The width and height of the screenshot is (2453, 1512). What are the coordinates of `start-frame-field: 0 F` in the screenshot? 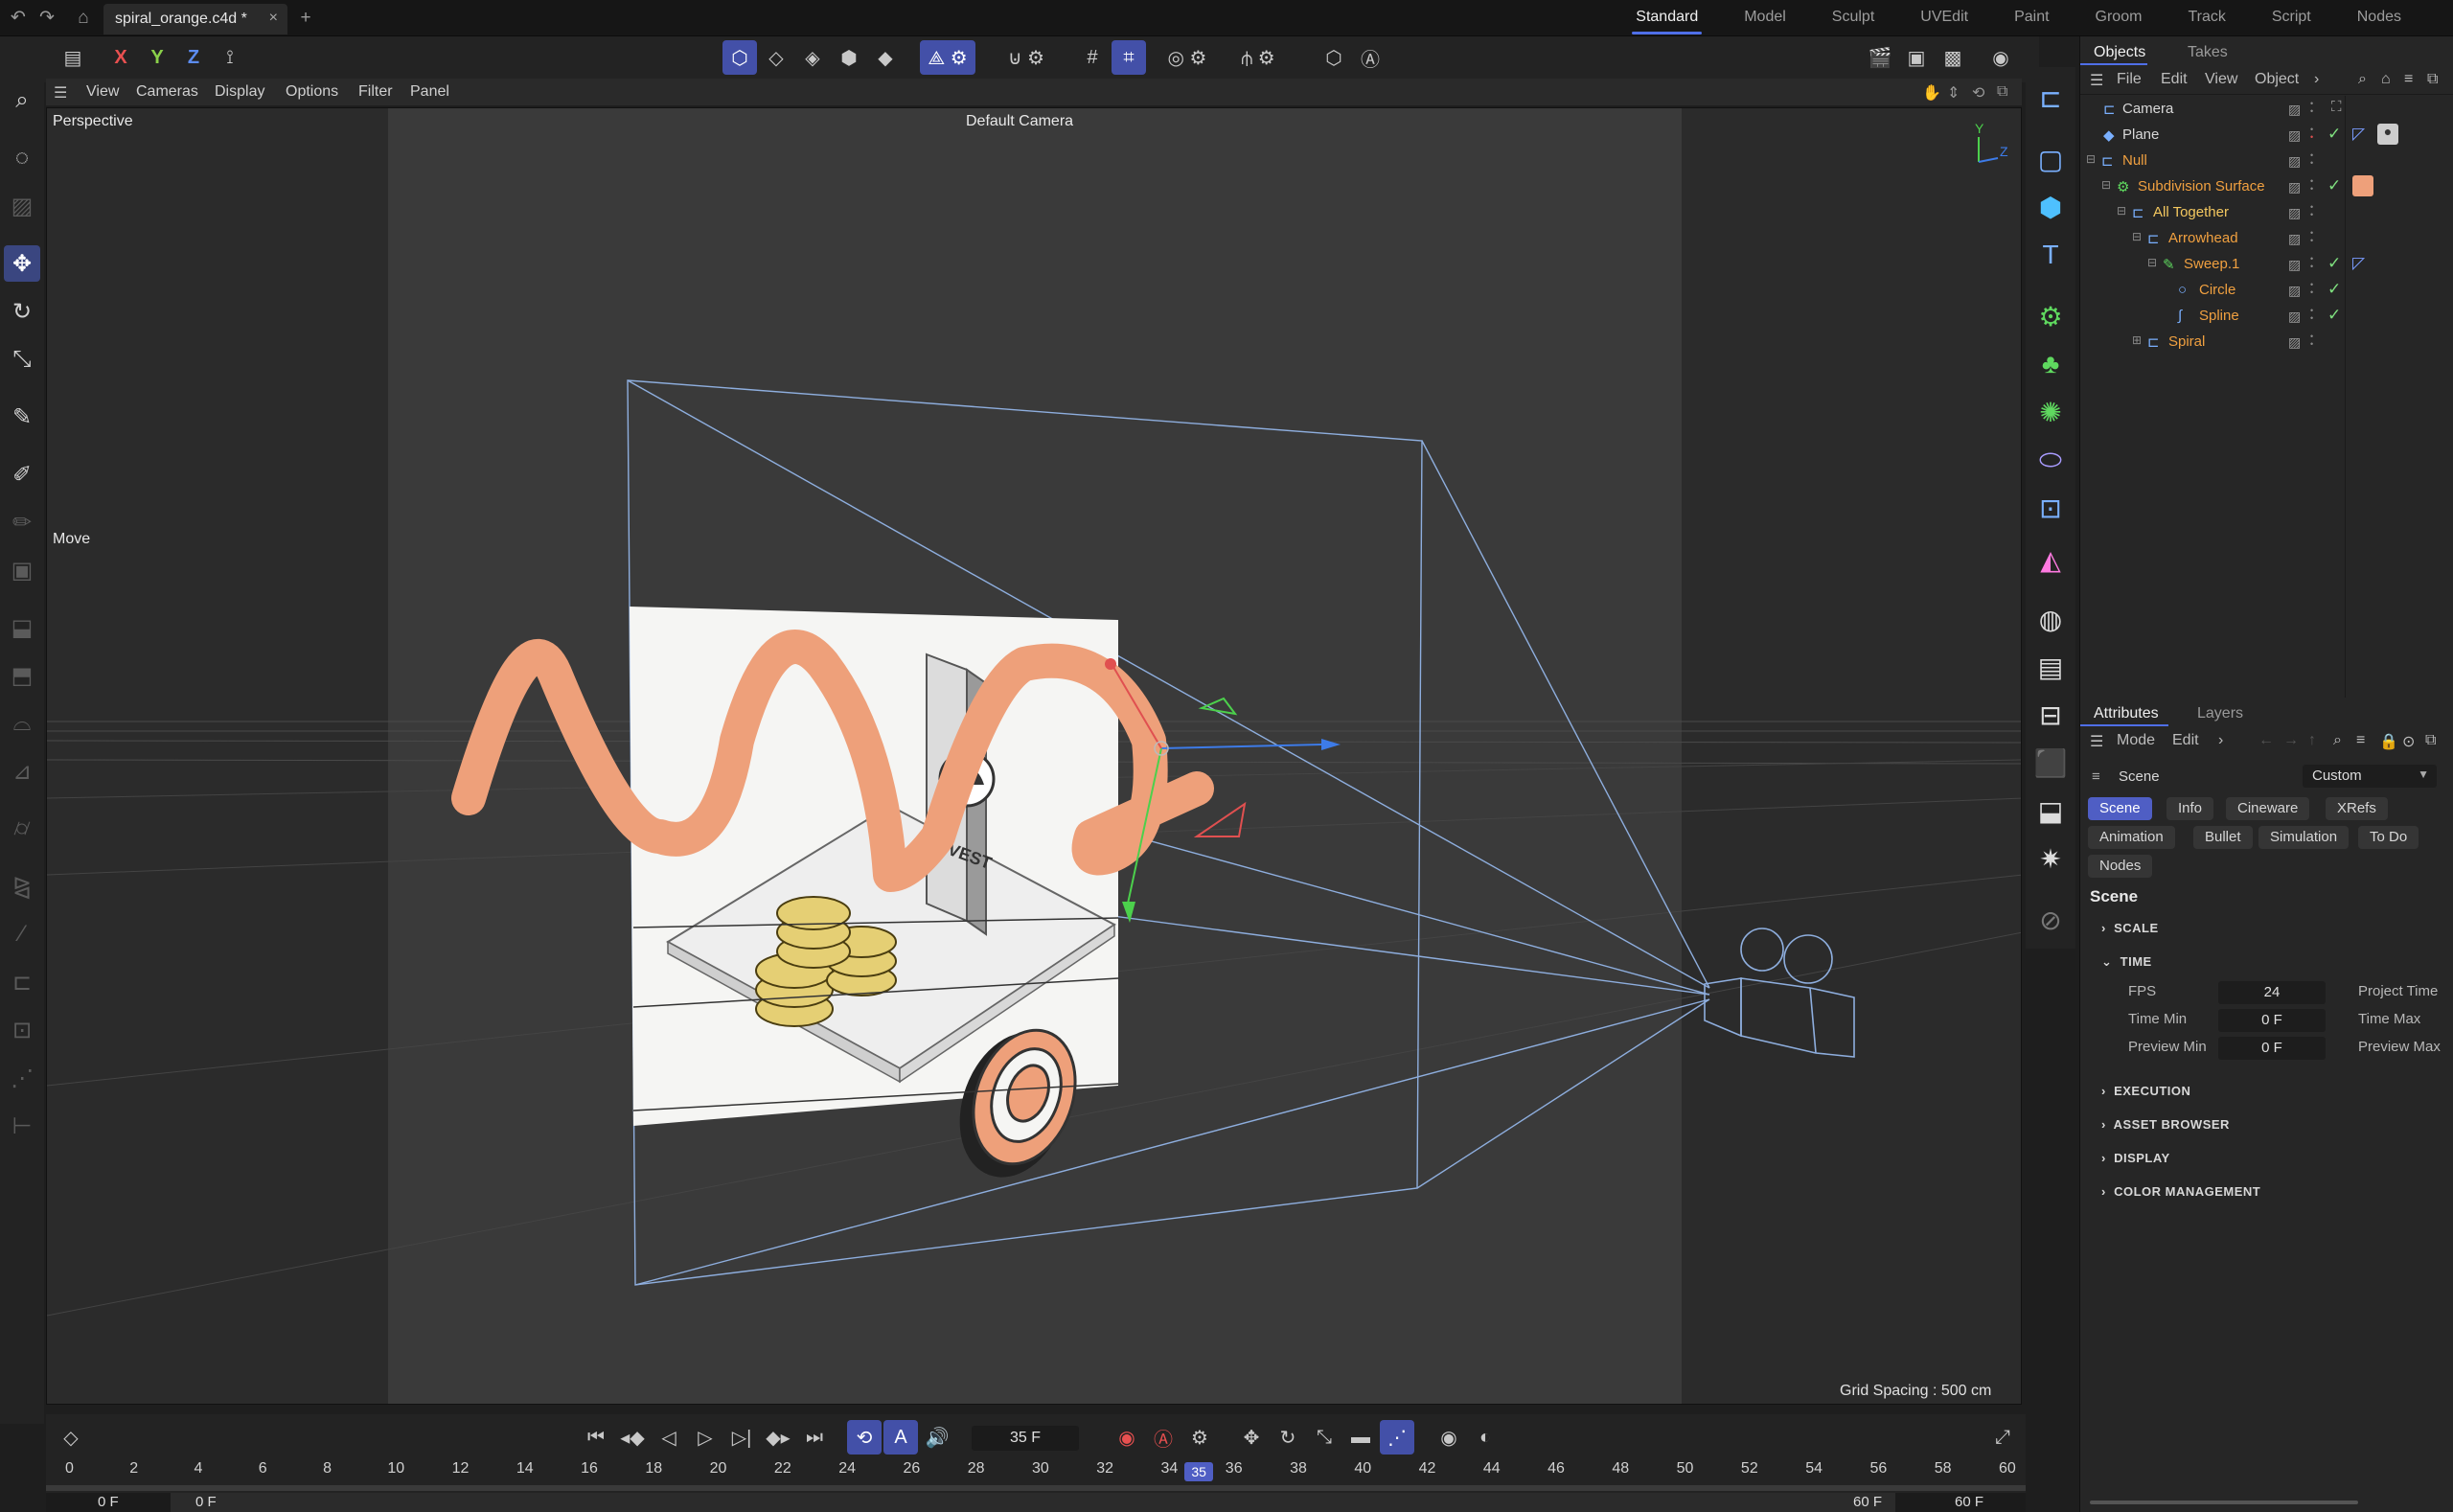 It's located at (108, 1502).